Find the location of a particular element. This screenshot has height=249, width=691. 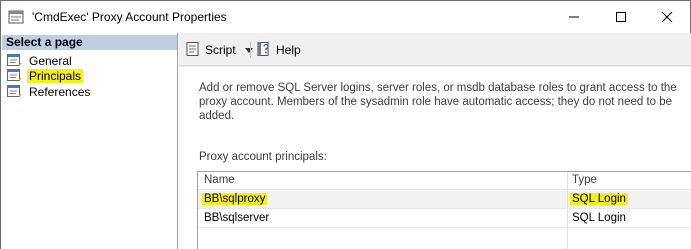

maximize-button is located at coordinates (621, 17).